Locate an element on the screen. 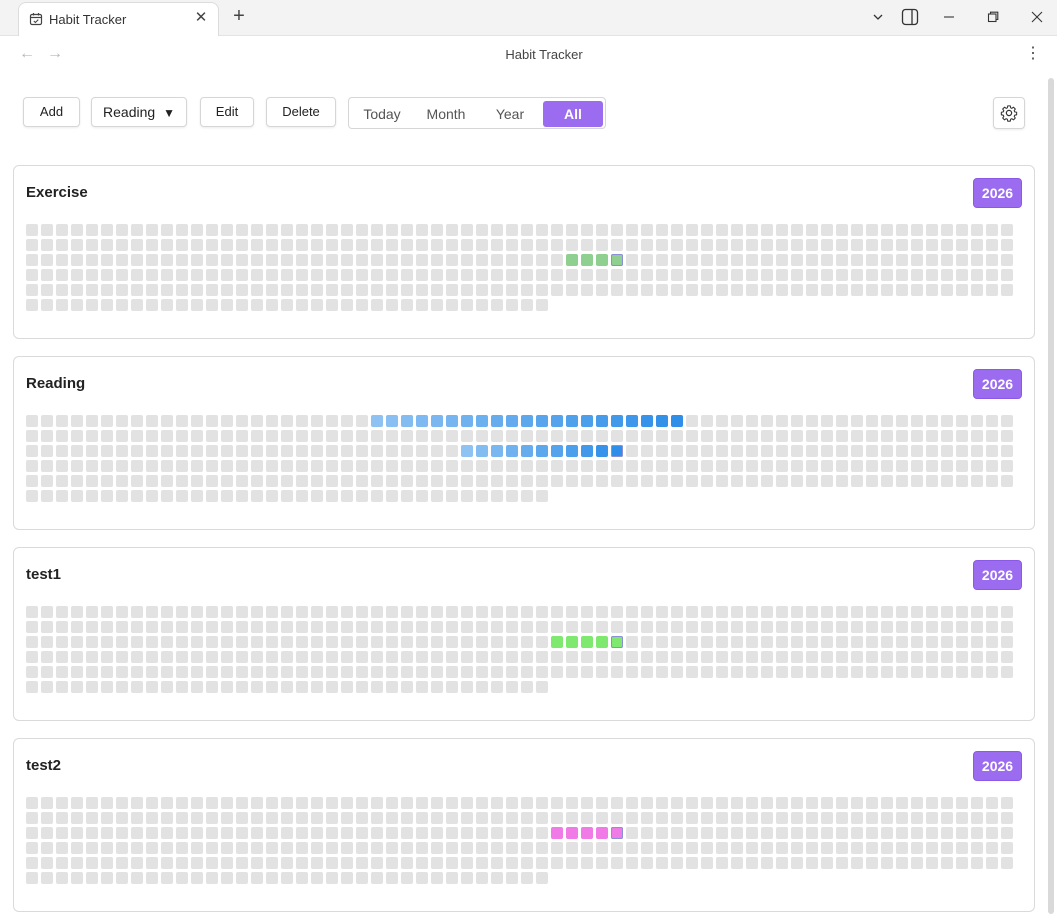 Image resolution: width=1057 pixels, height=916 pixels. year-badge: 2026 is located at coordinates (997, 766).